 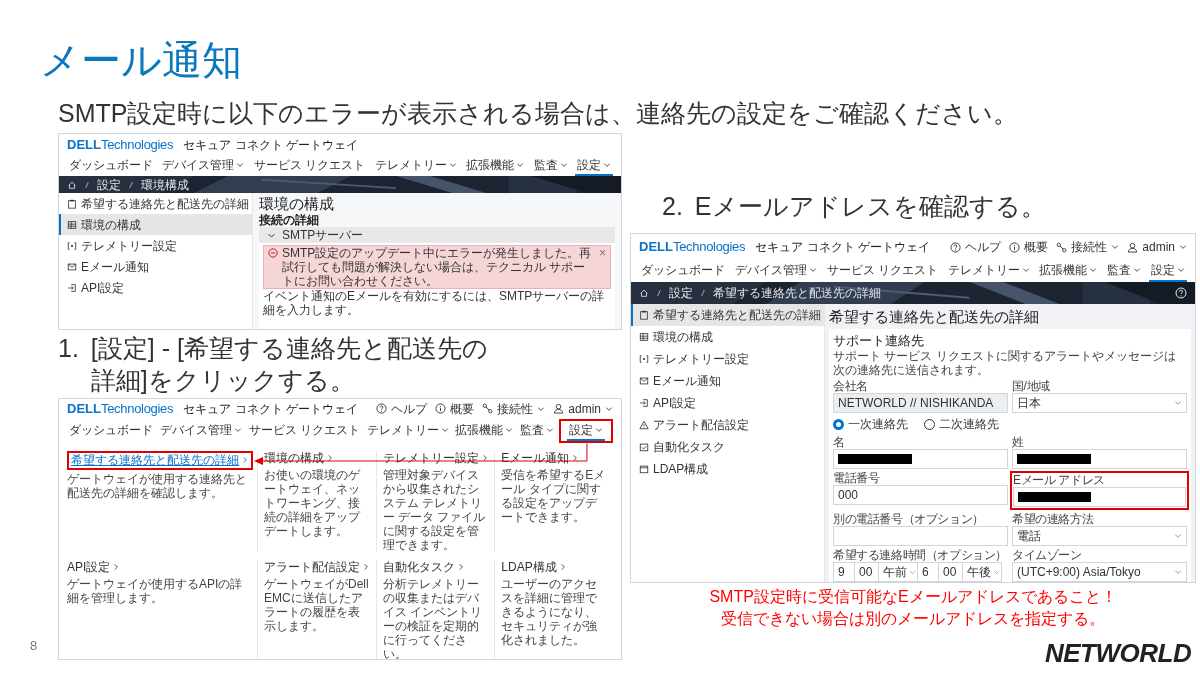 What do you see at coordinates (1118, 653) in the screenshot?
I see `brand-logo: NETWORLD` at bounding box center [1118, 653].